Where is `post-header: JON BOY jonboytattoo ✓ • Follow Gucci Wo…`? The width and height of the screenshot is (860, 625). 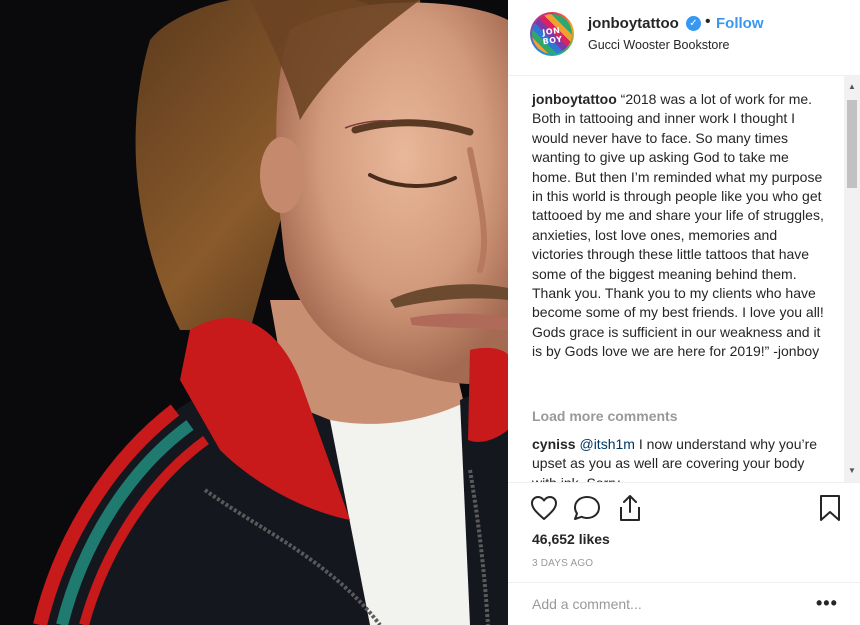
post-header: JON BOY jonboytattoo ✓ • Follow Gucci Wo… is located at coordinates (684, 38).